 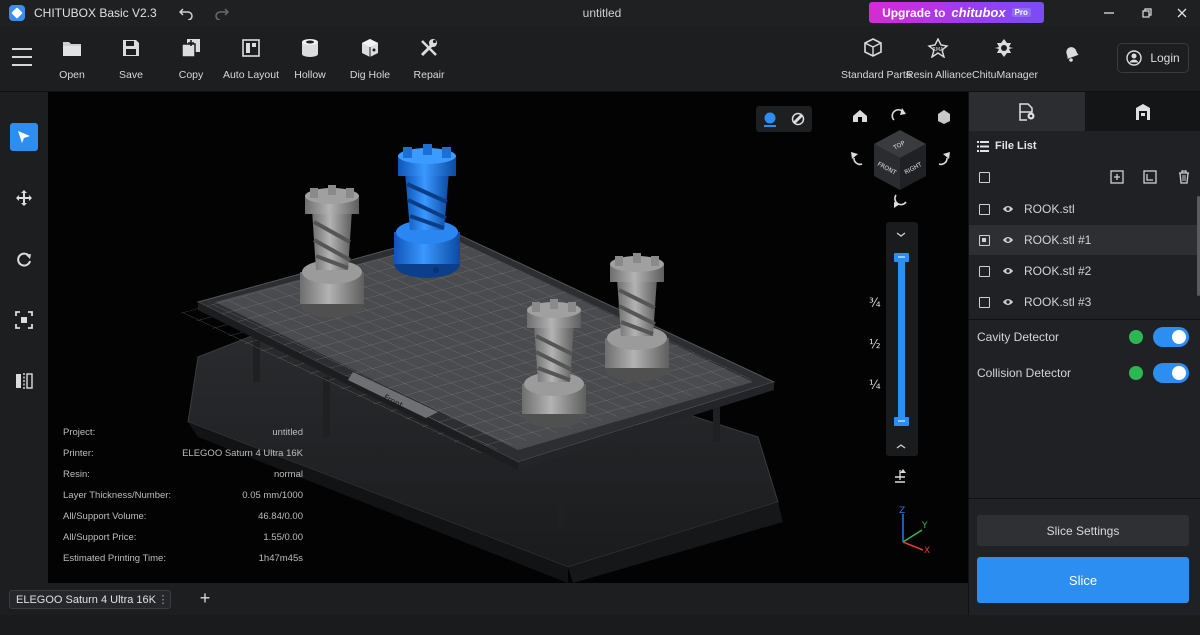 I want to click on close-icon, so click(x=1182, y=13).